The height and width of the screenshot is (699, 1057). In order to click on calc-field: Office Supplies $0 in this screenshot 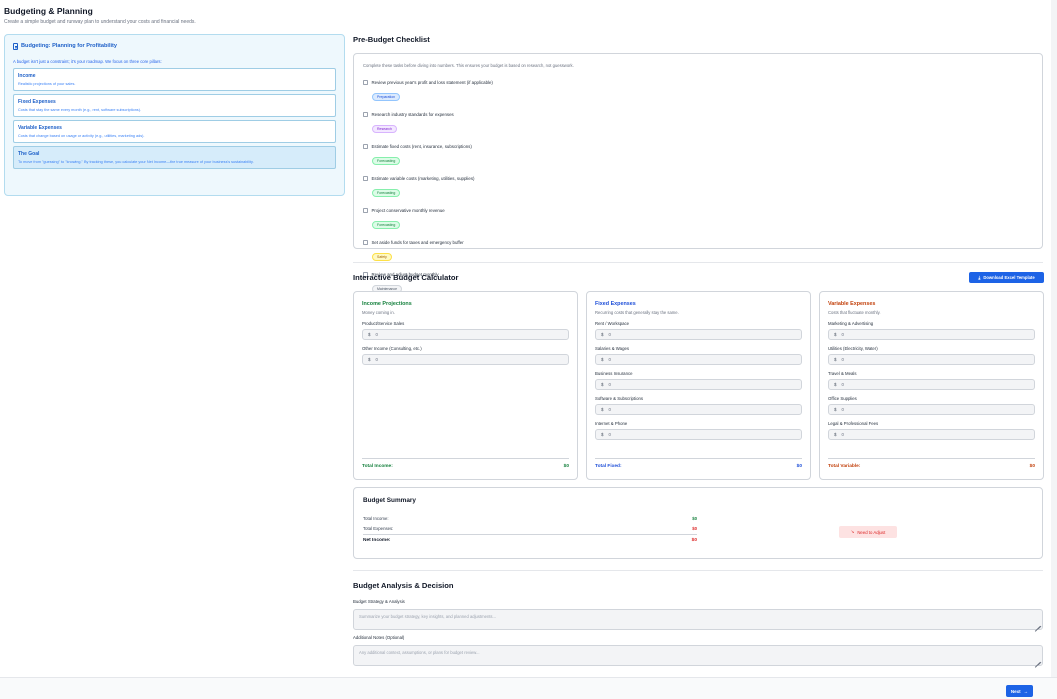, I will do `click(931, 405)`.